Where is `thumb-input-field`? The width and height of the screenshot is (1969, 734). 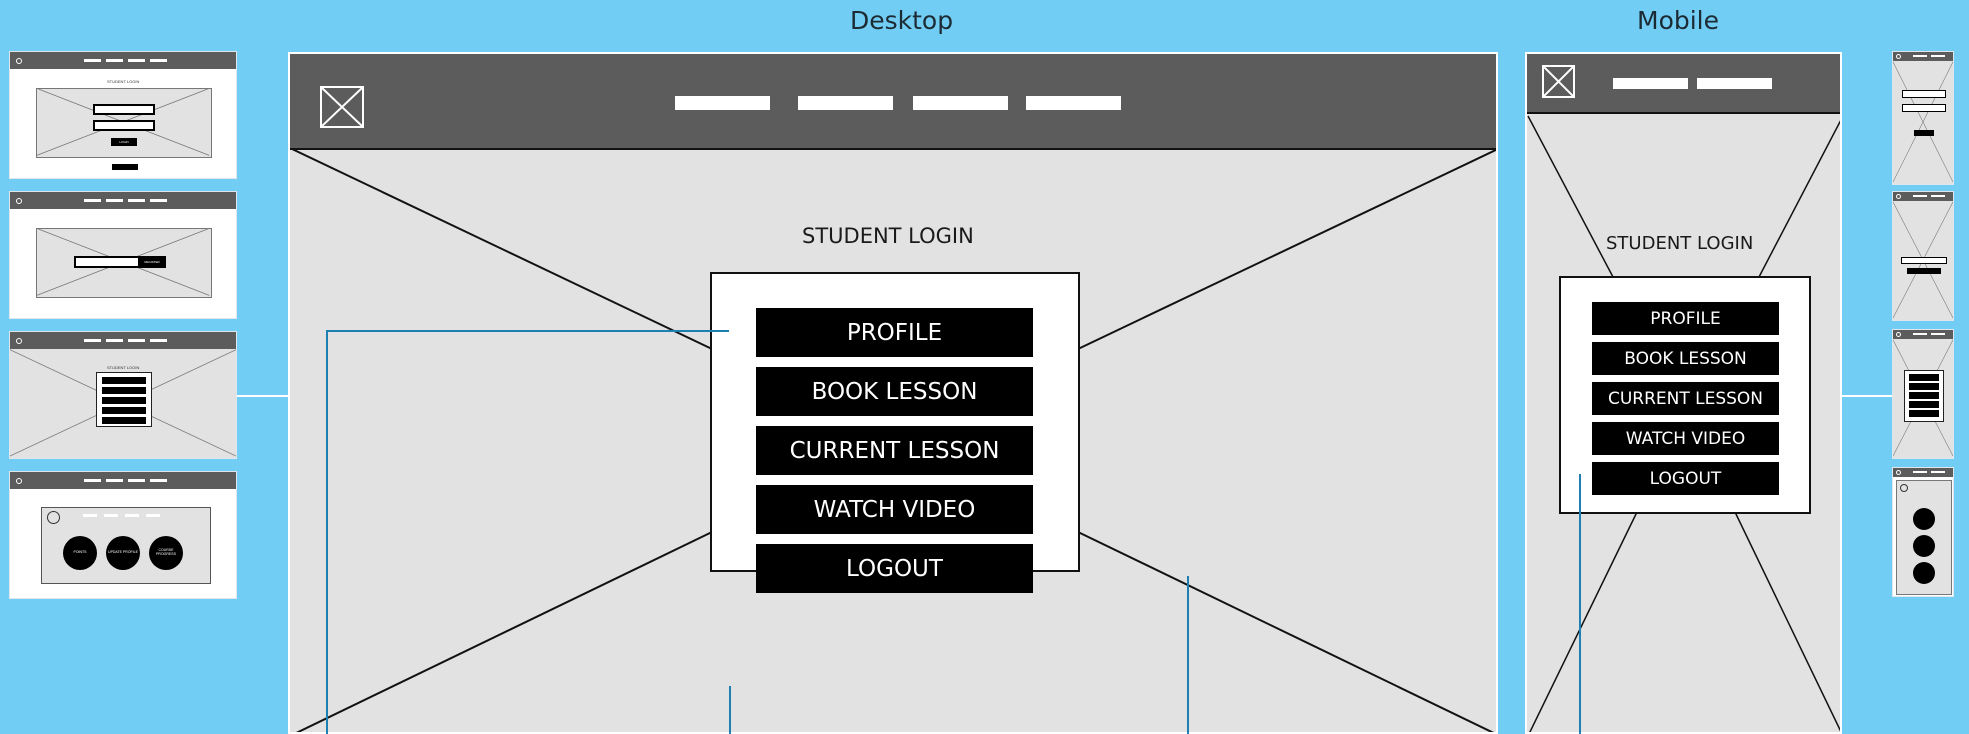 thumb-input-field is located at coordinates (109, 262).